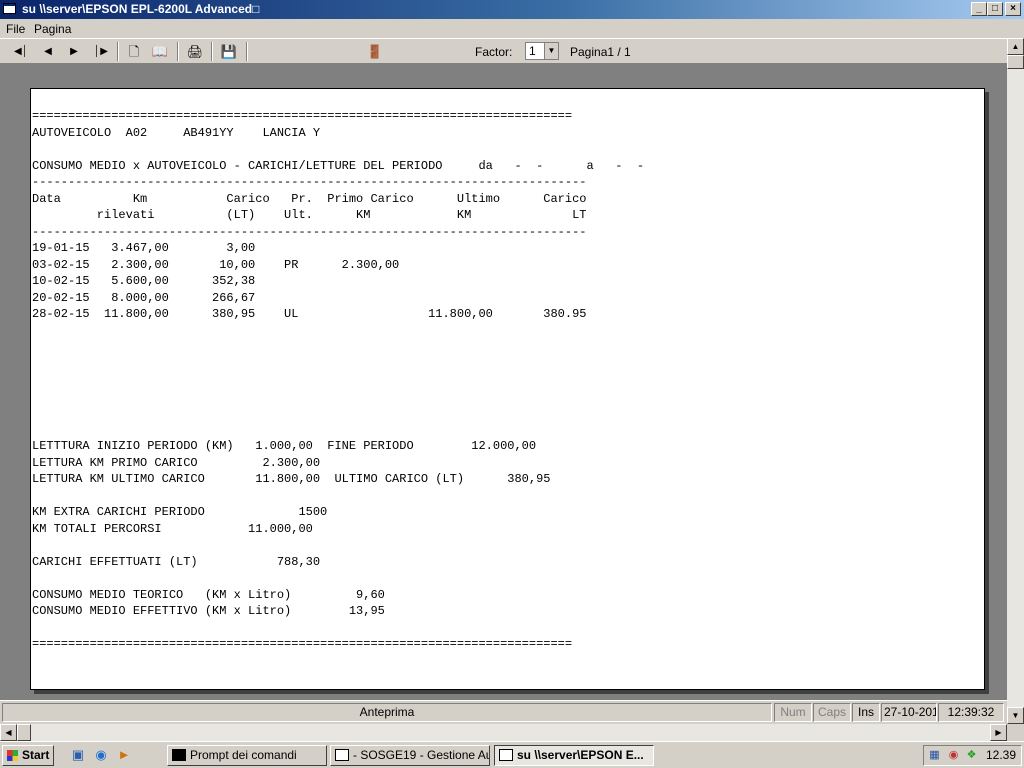  Describe the element at coordinates (1015, 715) in the screenshot. I see `scroll-down-icon: ▼` at that location.